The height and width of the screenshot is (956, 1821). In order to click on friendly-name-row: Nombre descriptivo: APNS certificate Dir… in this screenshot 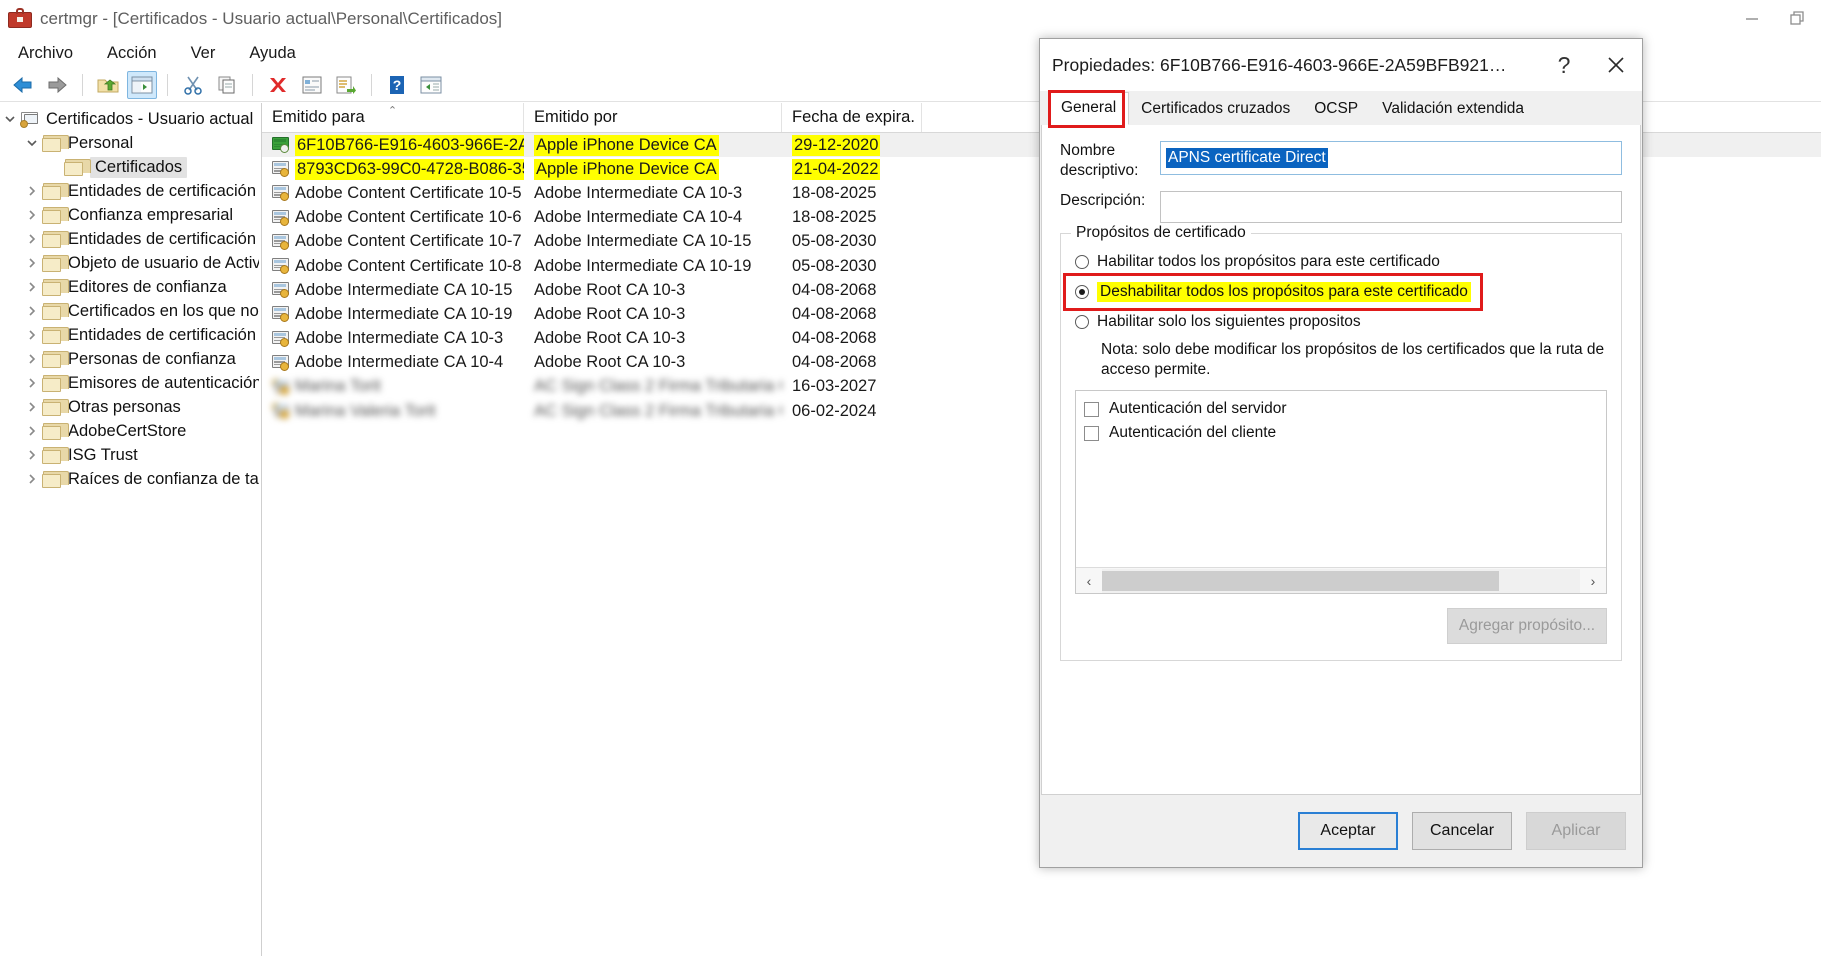, I will do `click(1341, 161)`.